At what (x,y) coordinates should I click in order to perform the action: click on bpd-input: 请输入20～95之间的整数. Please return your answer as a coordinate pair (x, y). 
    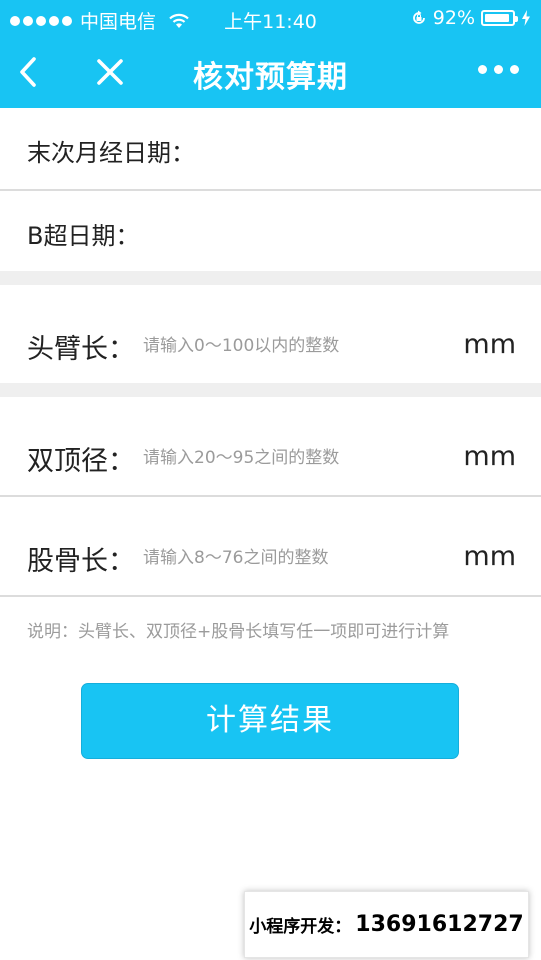
    Looking at the image, I should click on (241, 455).